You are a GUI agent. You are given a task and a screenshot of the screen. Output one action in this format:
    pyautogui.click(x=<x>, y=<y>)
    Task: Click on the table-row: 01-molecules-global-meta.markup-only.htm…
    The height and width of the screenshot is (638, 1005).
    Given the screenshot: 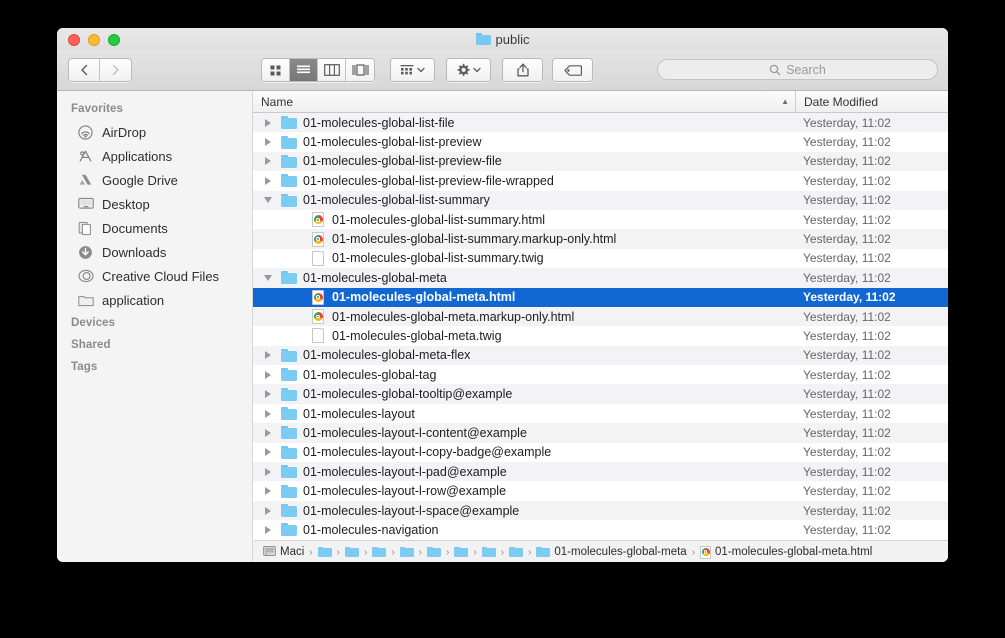 What is the action you would take?
    pyautogui.click(x=600, y=316)
    